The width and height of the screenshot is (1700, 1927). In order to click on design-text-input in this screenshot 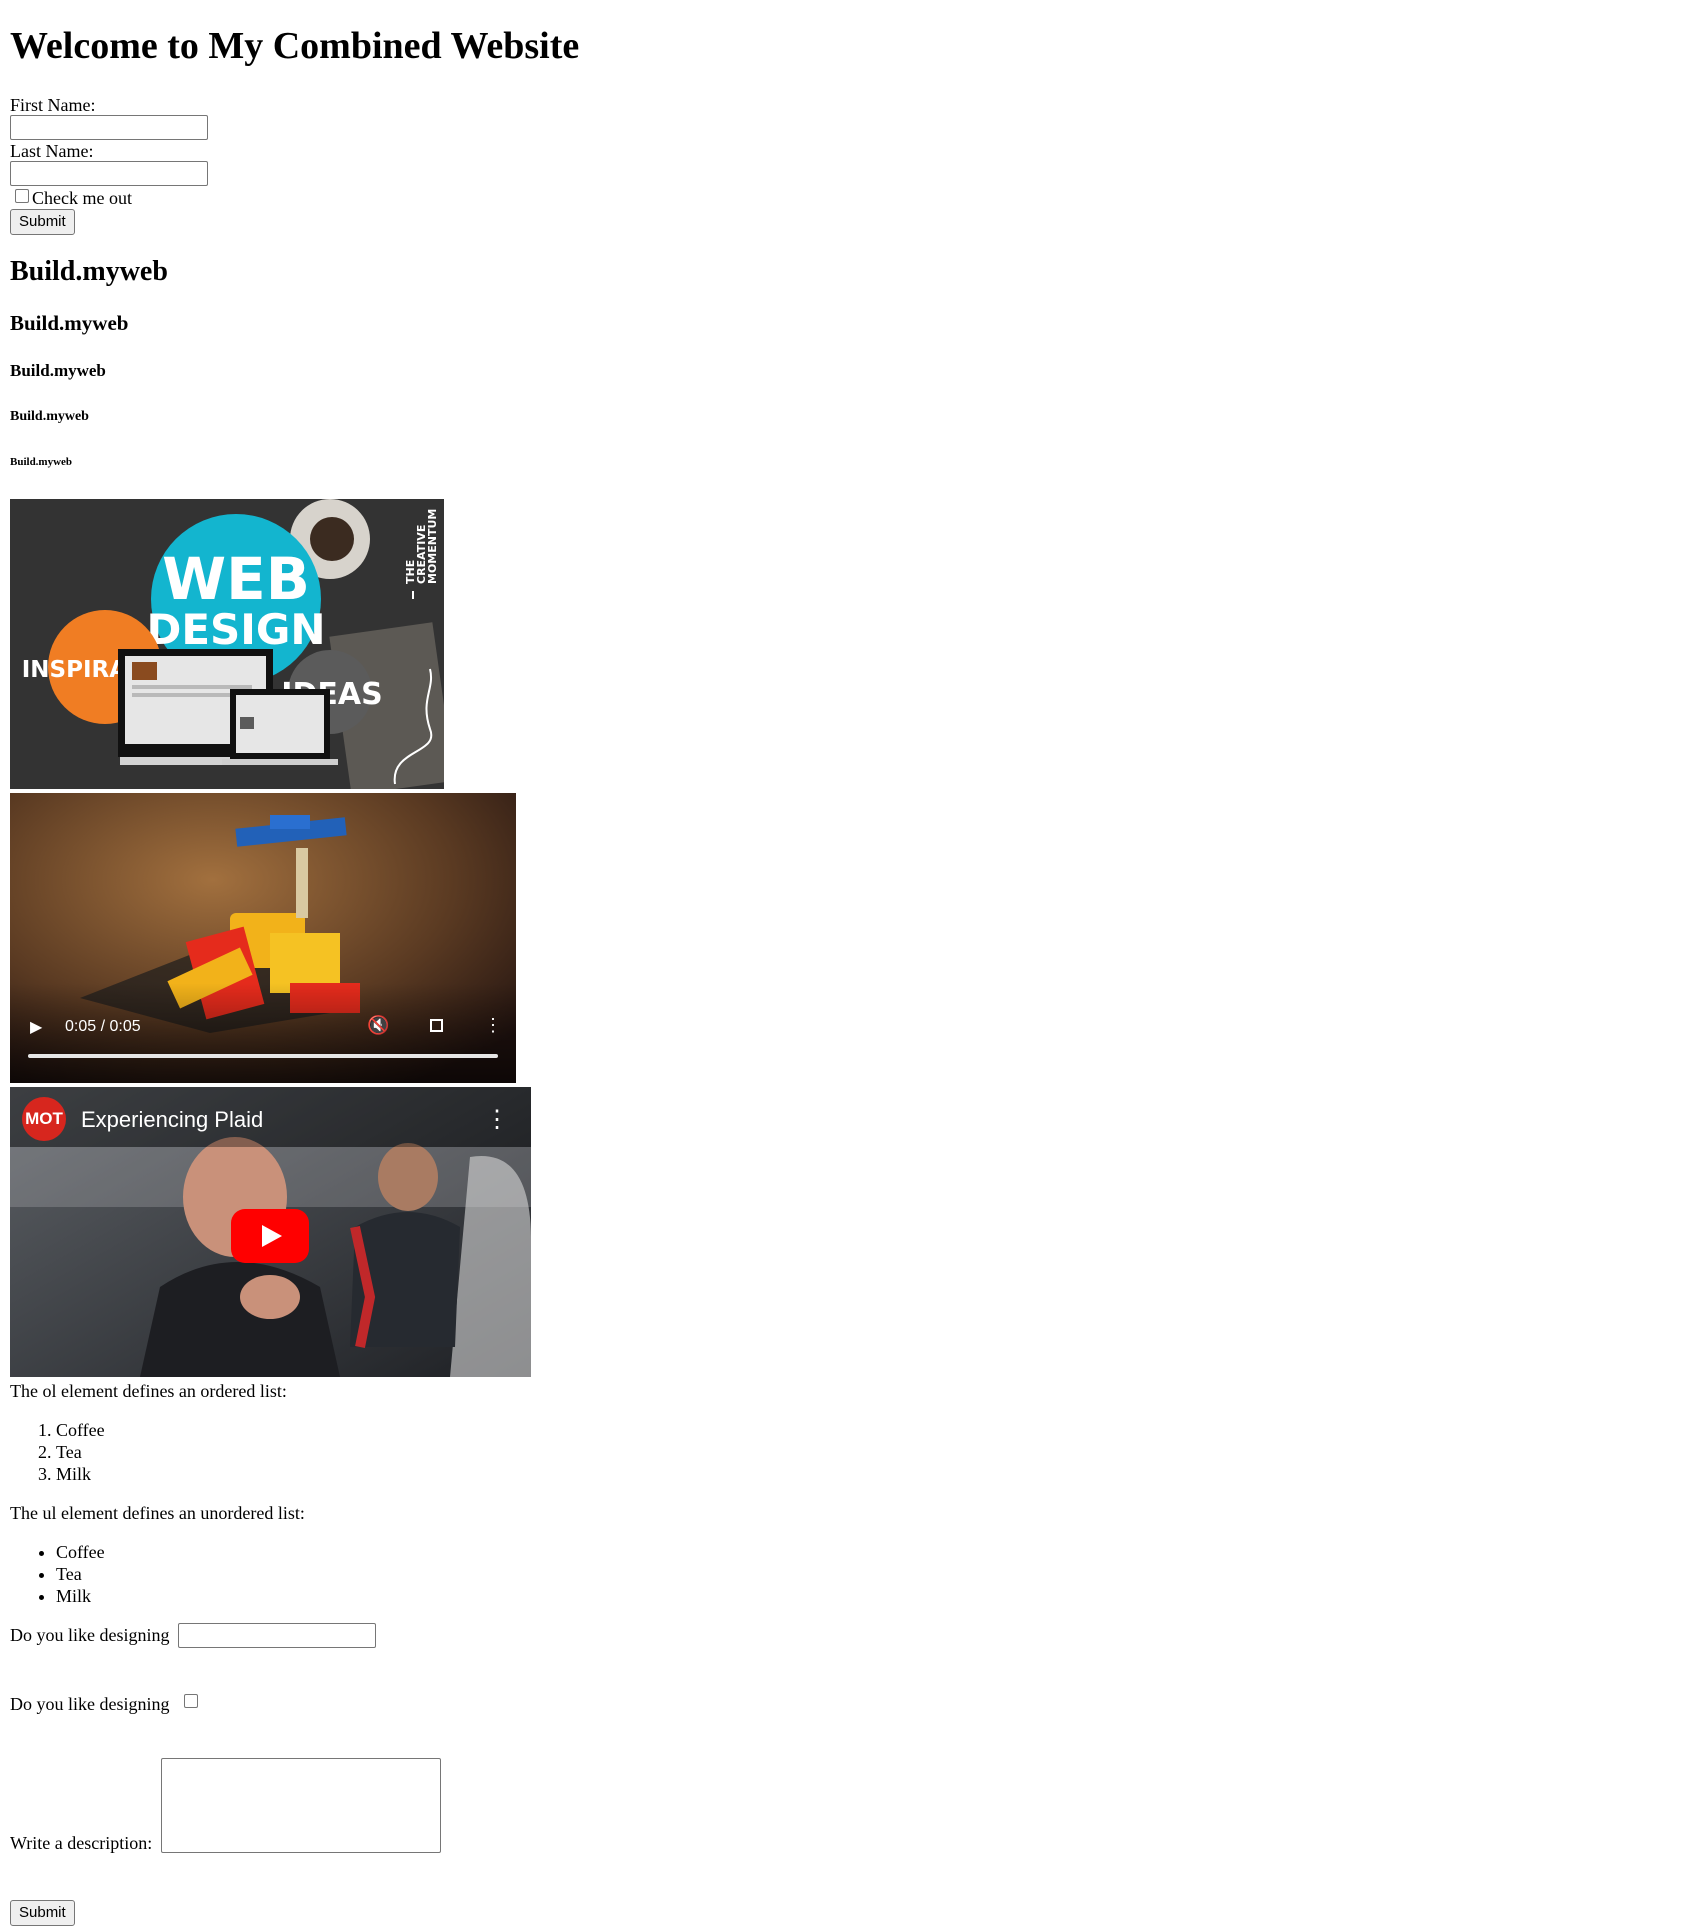, I will do `click(277, 1635)`.